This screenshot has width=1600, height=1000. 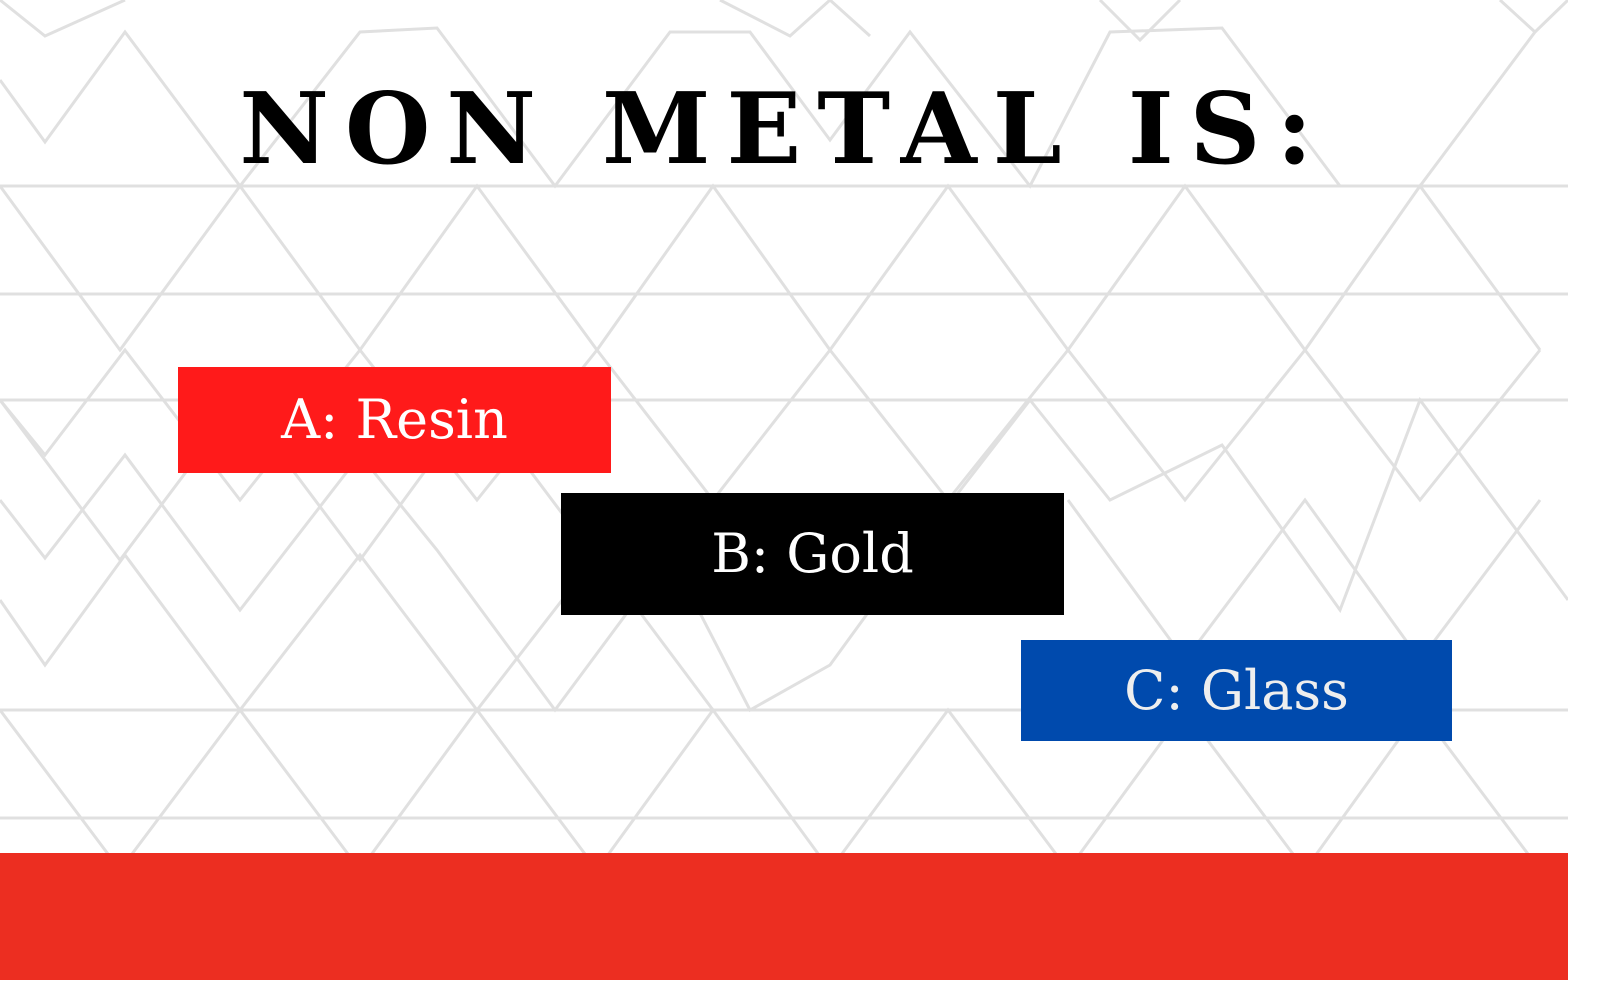 I want to click on answer-option-b-label: B: Gold, so click(x=812, y=553).